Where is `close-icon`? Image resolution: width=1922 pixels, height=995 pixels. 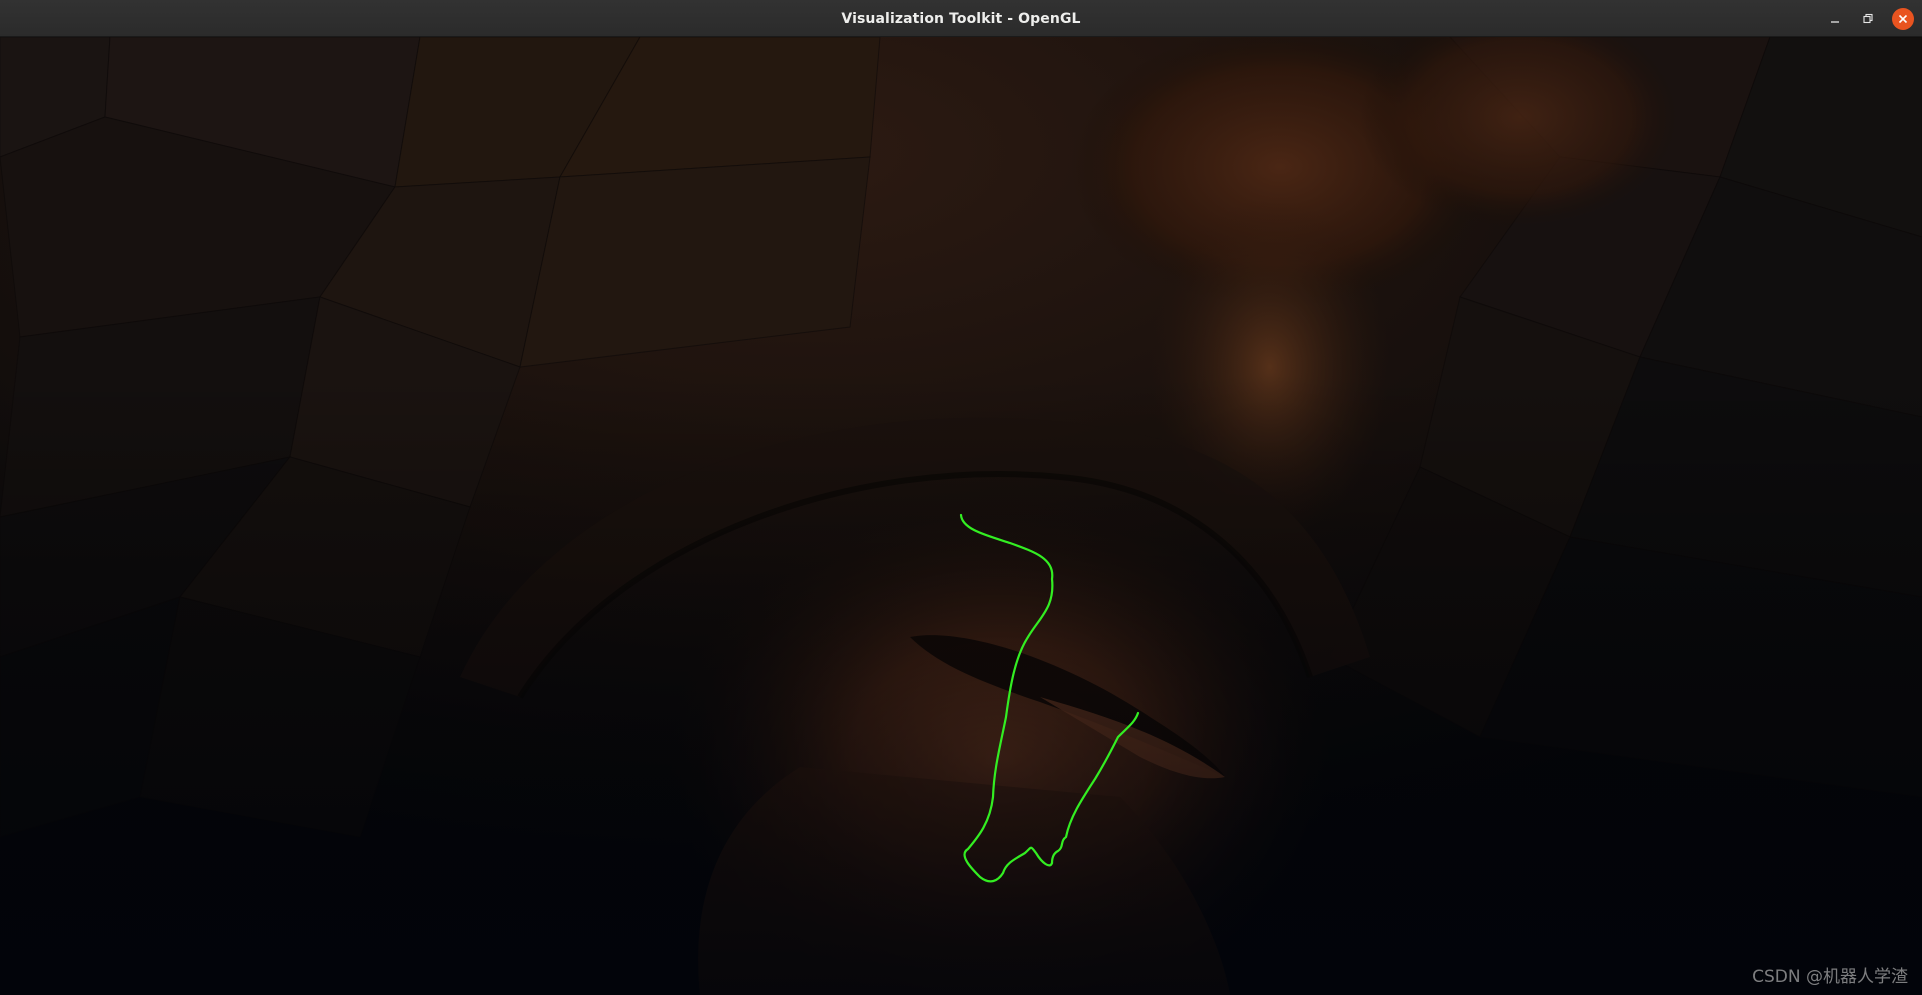
close-icon is located at coordinates (1903, 19).